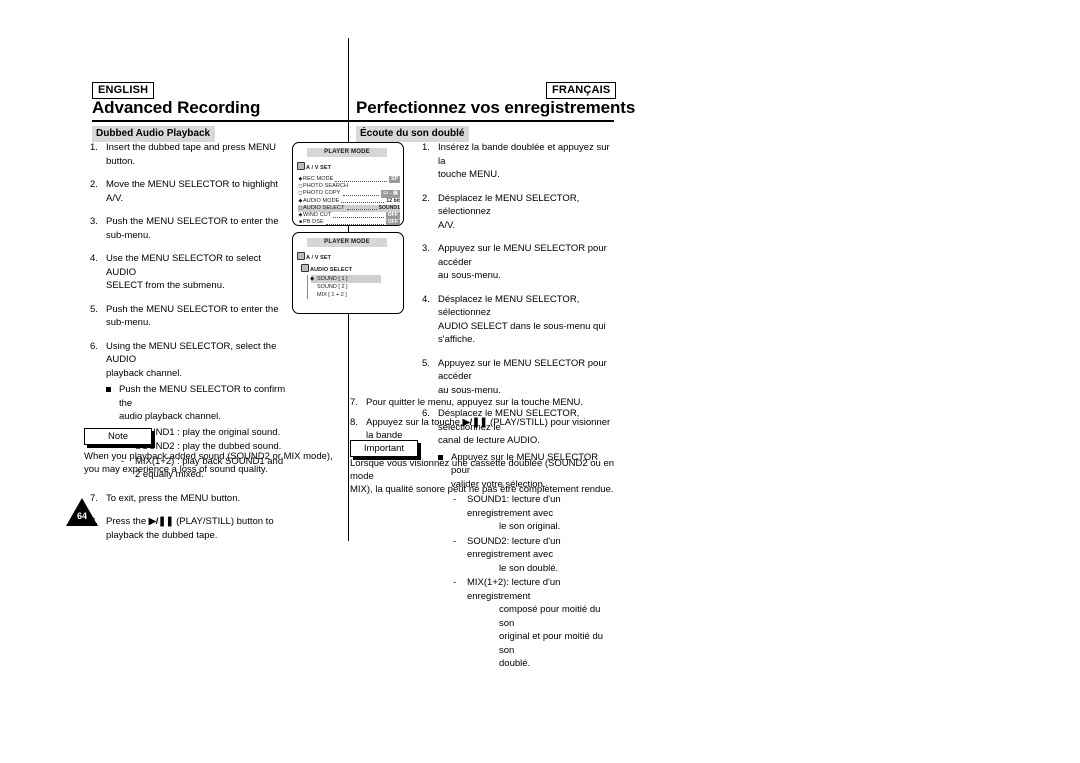 The height and width of the screenshot is (763, 1080). I want to click on sub-bullet-line: audio playback channel., so click(170, 416).